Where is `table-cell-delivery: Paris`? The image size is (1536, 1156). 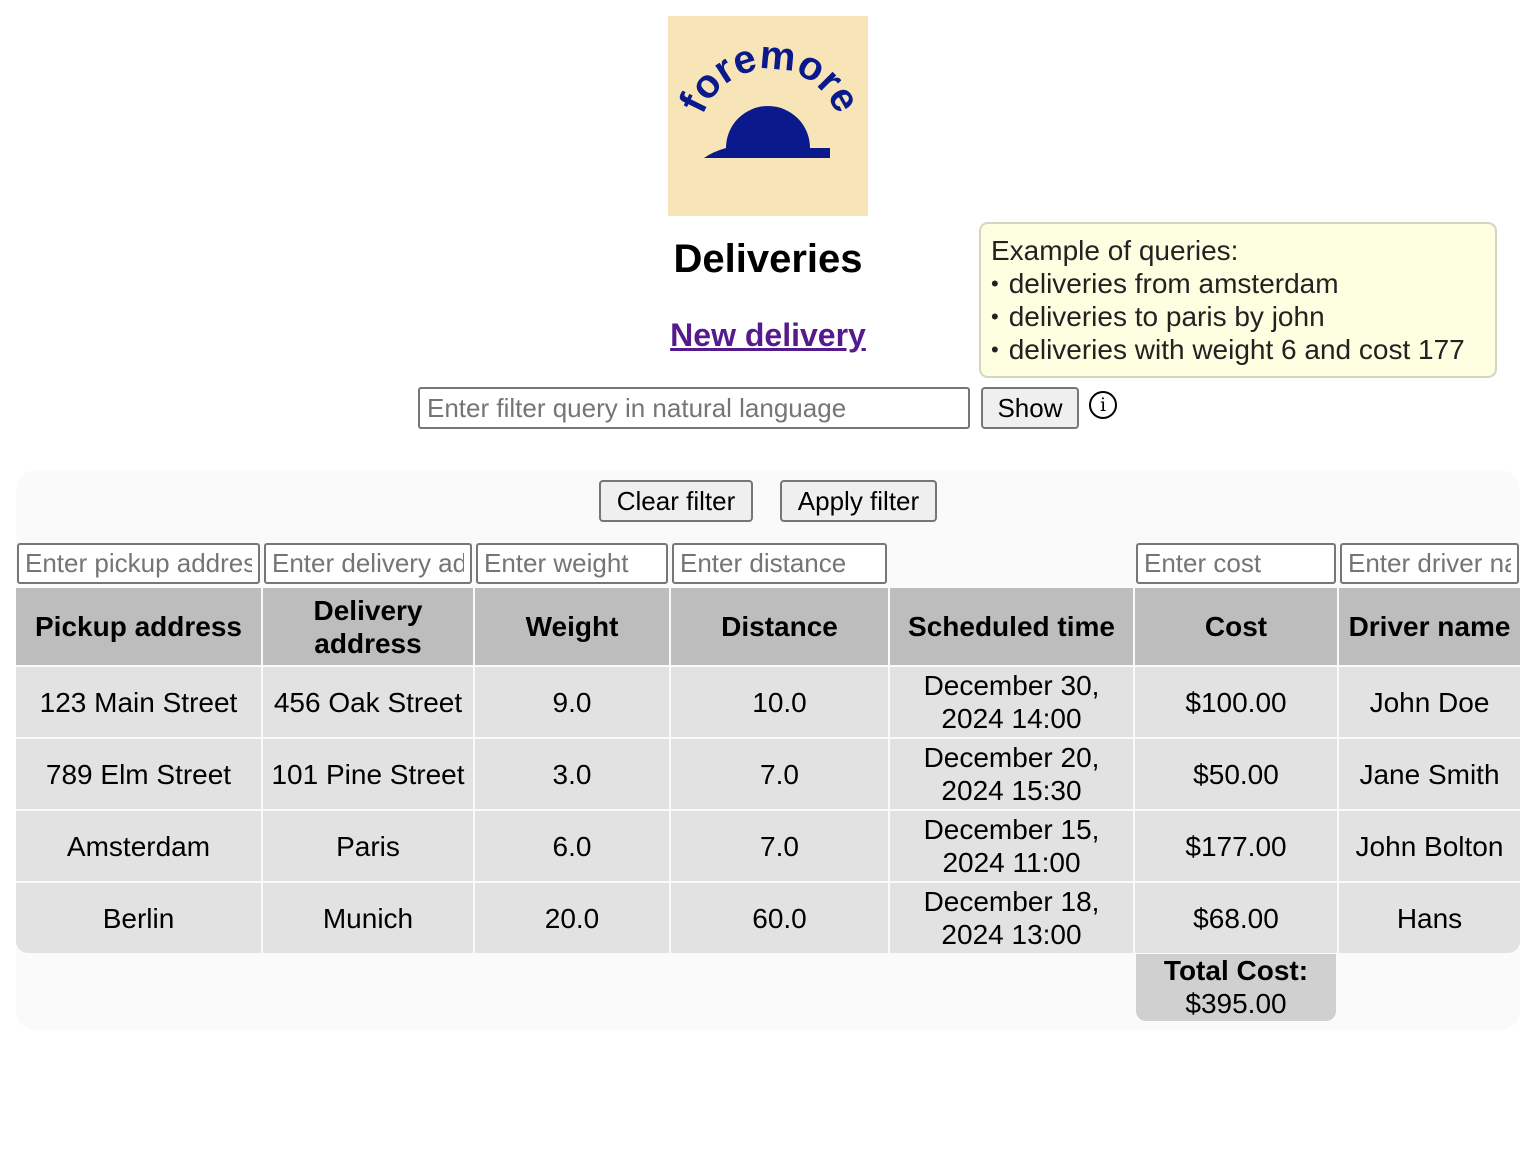
table-cell-delivery: Paris is located at coordinates (368, 846).